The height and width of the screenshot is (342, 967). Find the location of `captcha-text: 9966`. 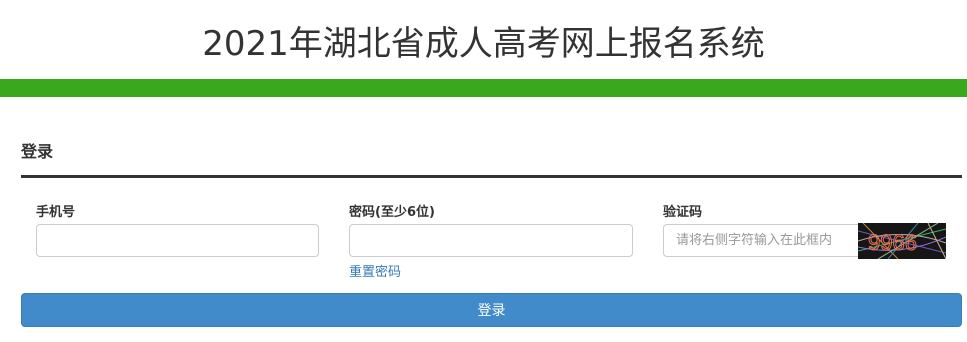

captcha-text: 9966 is located at coordinates (892, 242).